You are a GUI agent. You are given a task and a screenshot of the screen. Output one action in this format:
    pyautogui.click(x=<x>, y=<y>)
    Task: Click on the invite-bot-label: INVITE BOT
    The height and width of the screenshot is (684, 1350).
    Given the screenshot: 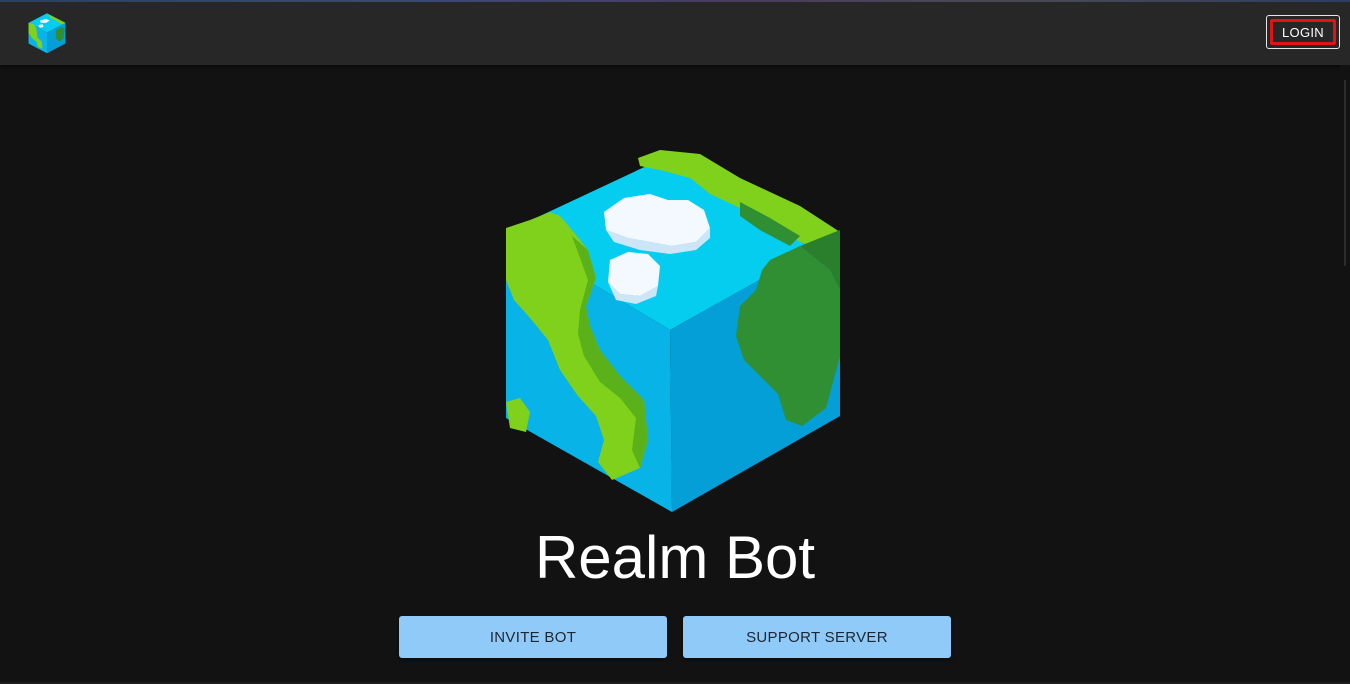 What is the action you would take?
    pyautogui.click(x=533, y=637)
    